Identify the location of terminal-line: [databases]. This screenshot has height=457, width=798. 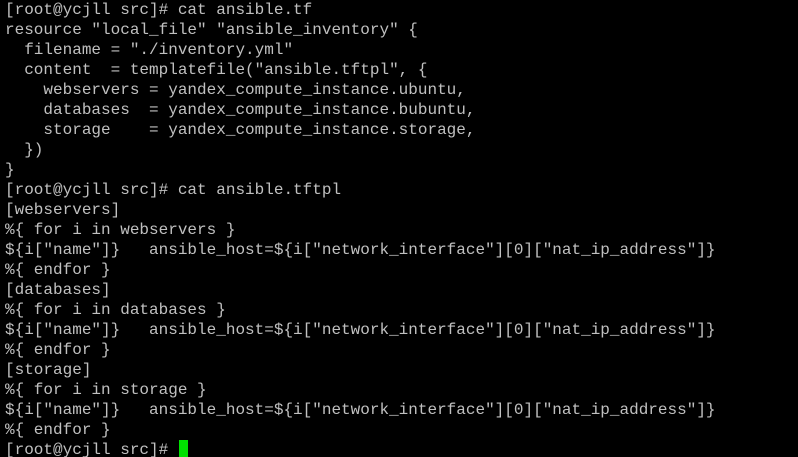
(58, 290).